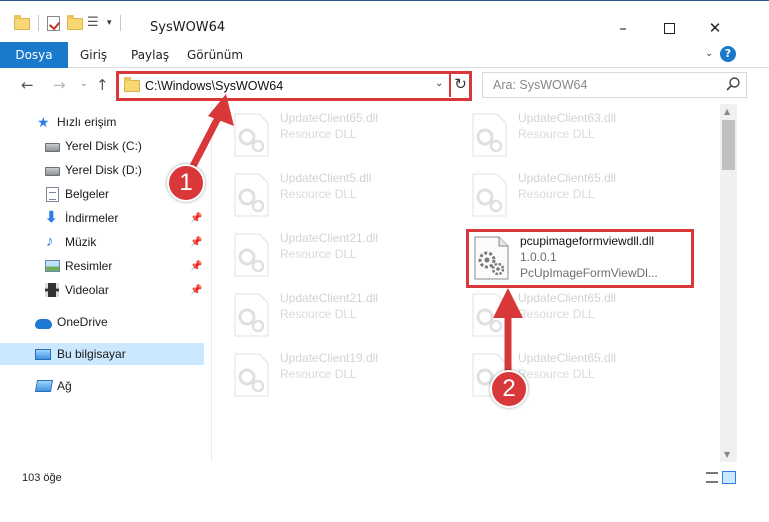  What do you see at coordinates (102, 85) in the screenshot?
I see `up-button: ↑` at bounding box center [102, 85].